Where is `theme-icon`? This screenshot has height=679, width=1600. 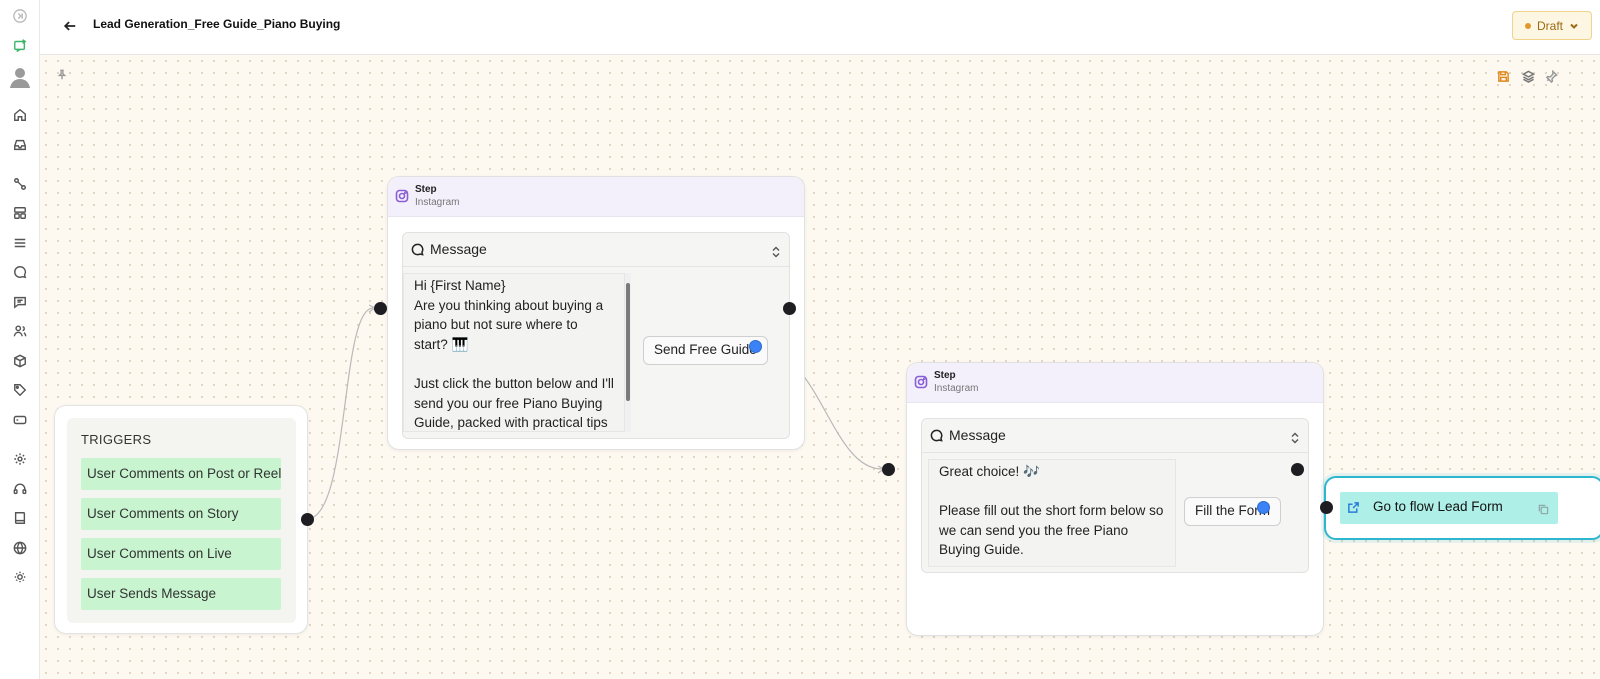 theme-icon is located at coordinates (20, 577).